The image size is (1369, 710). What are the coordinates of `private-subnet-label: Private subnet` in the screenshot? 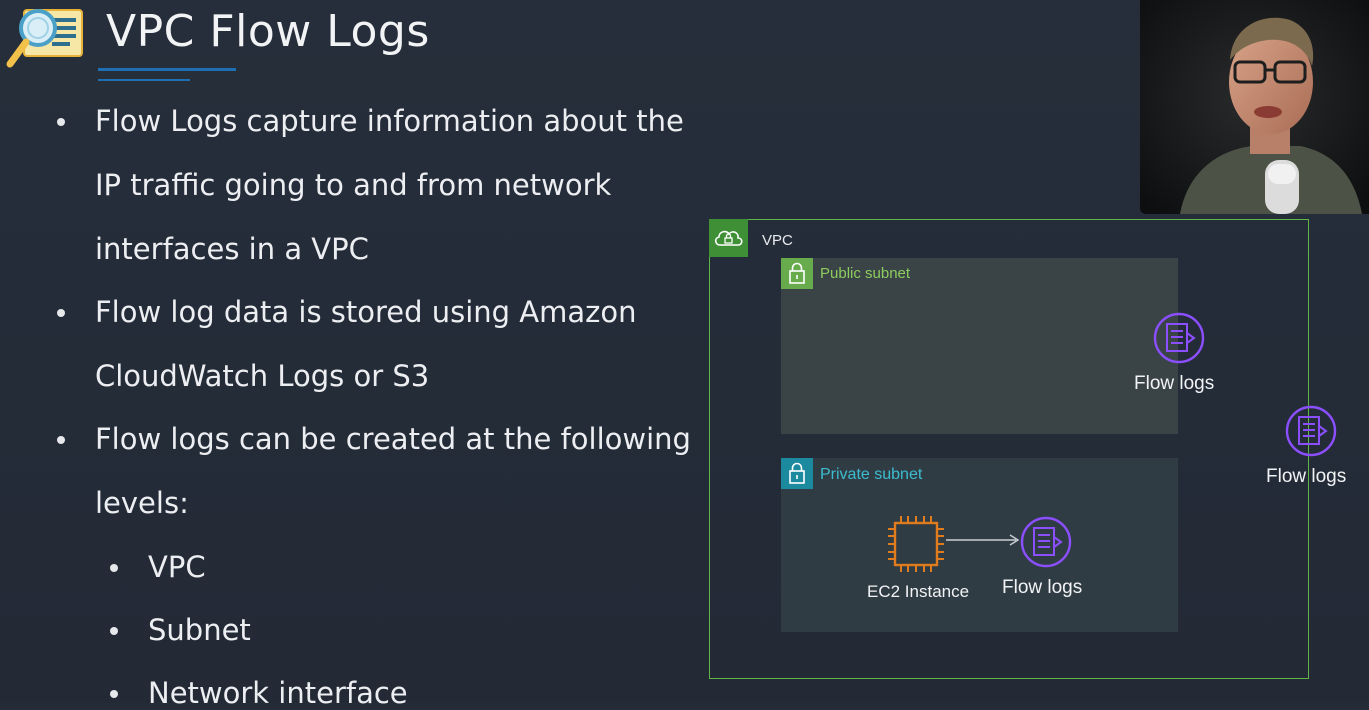 It's located at (871, 474).